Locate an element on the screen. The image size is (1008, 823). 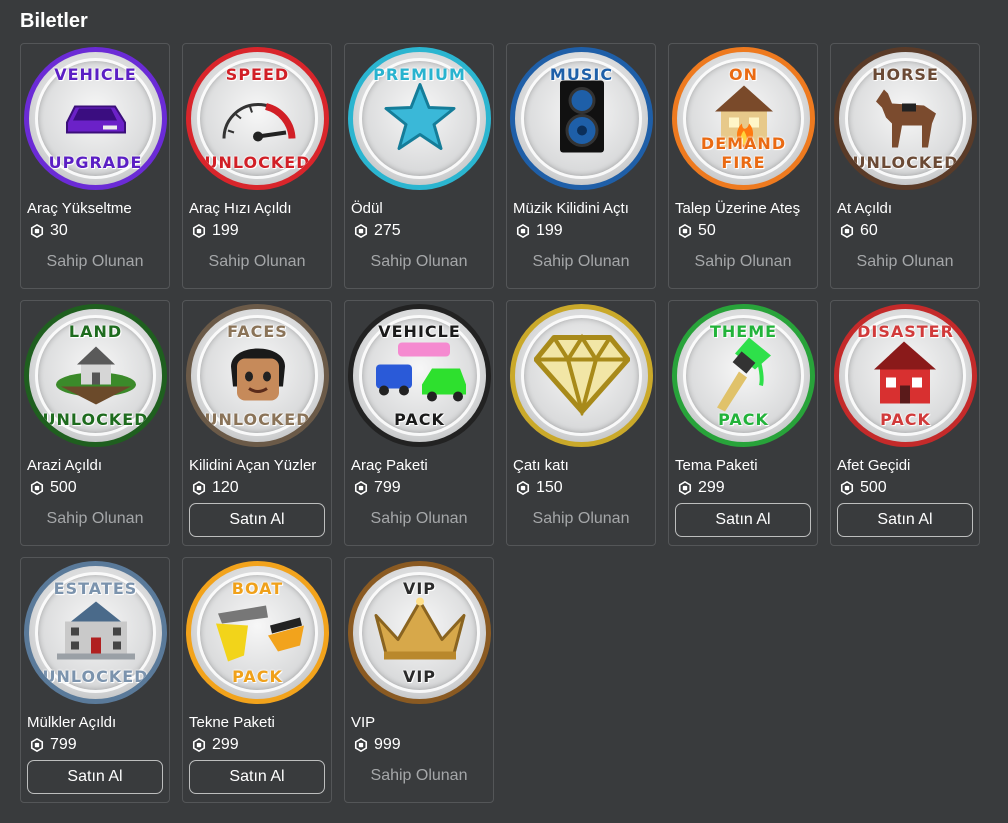
ticket-thumbnail: VIP VIP is located at coordinates (419, 632).